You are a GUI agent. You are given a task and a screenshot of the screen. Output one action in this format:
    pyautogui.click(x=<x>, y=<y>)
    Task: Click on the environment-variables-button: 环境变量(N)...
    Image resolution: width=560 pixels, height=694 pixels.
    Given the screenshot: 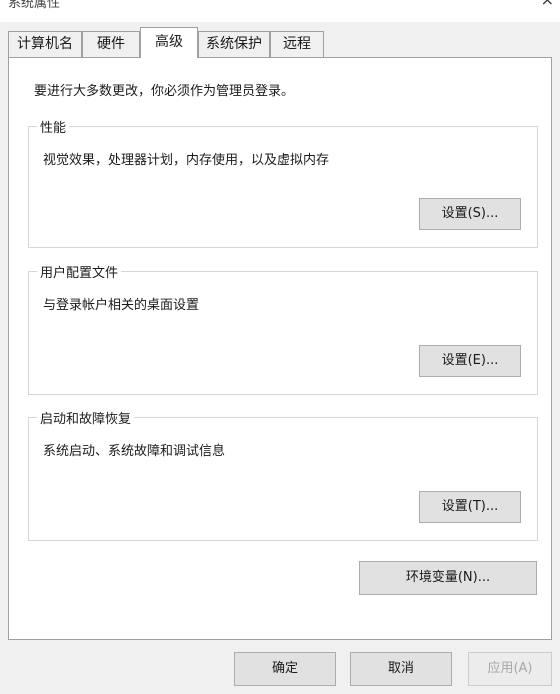 What is the action you would take?
    pyautogui.click(x=448, y=578)
    